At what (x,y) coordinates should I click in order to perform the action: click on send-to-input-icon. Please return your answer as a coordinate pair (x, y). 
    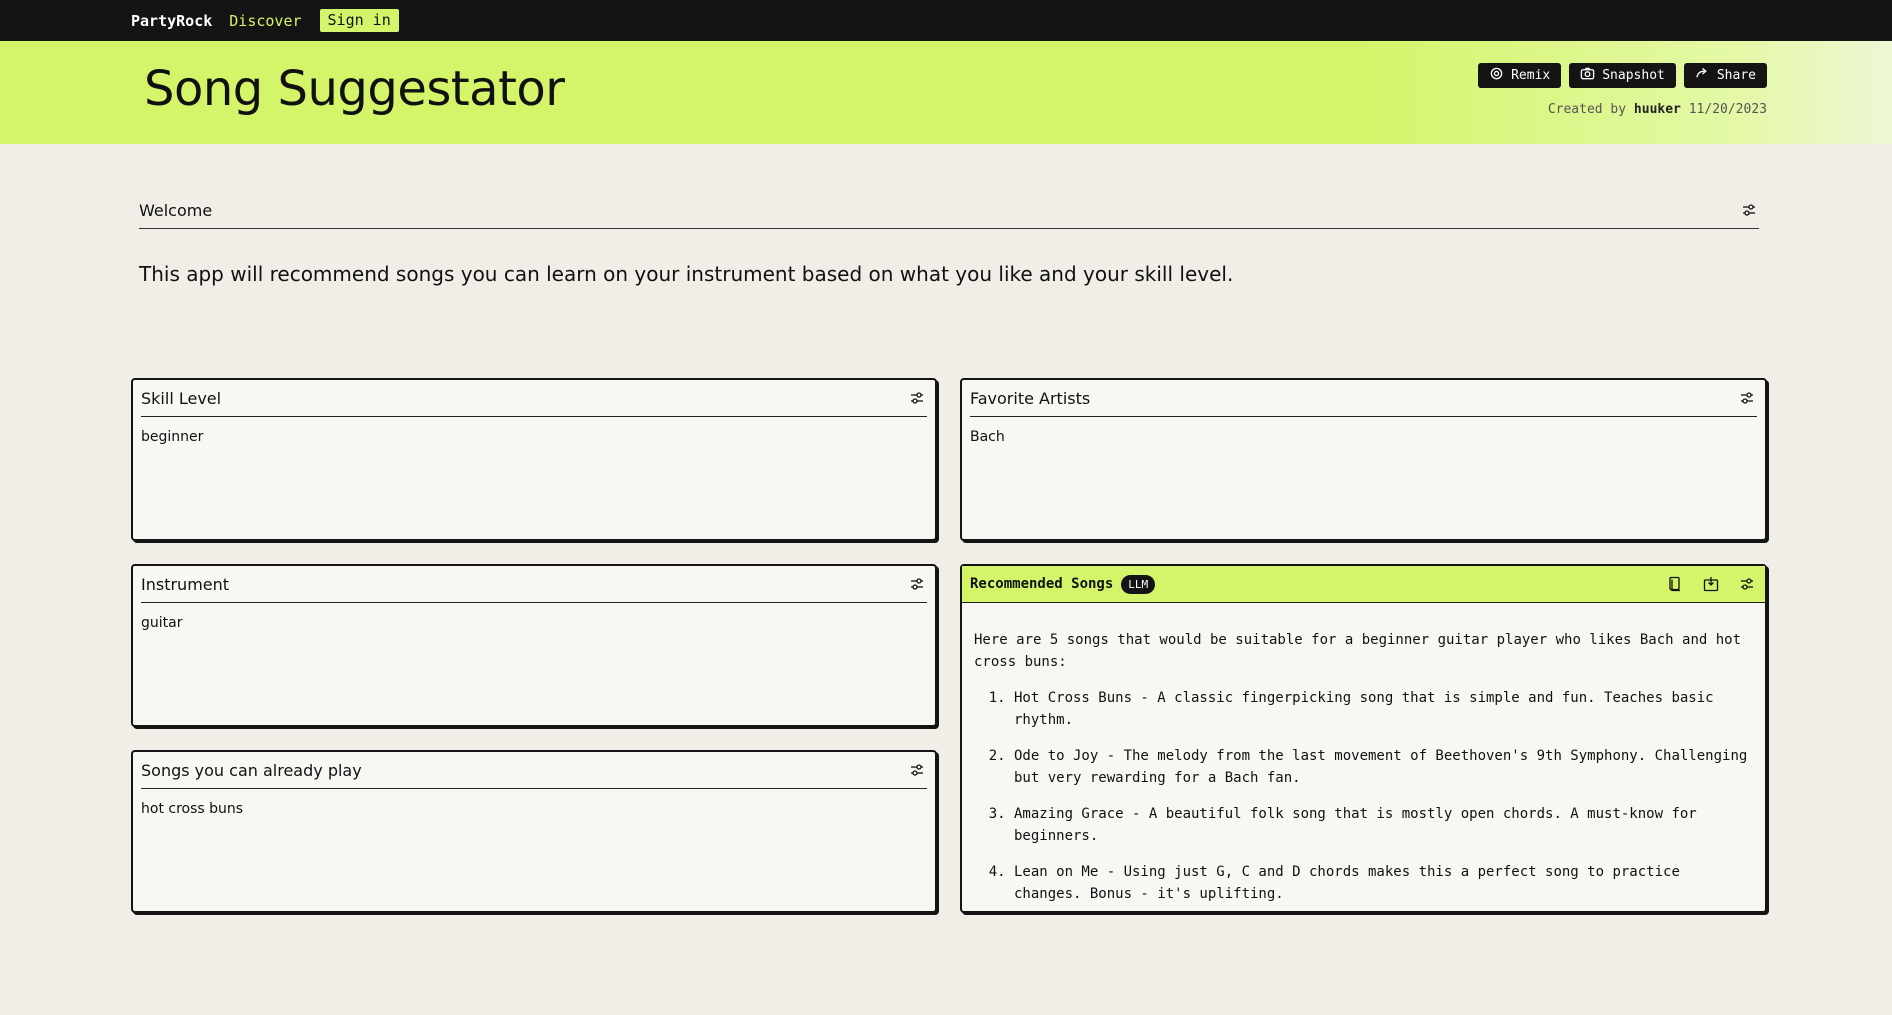
    Looking at the image, I should click on (1711, 584).